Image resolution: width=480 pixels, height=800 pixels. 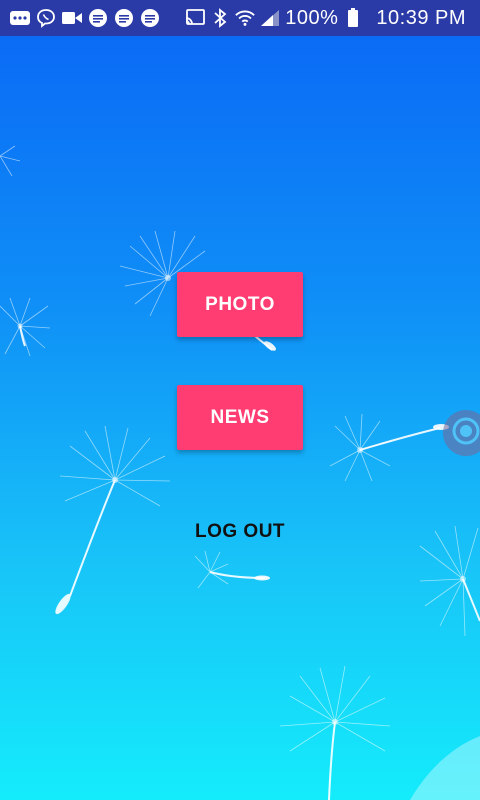 I want to click on battery-icon, so click(x=353, y=18).